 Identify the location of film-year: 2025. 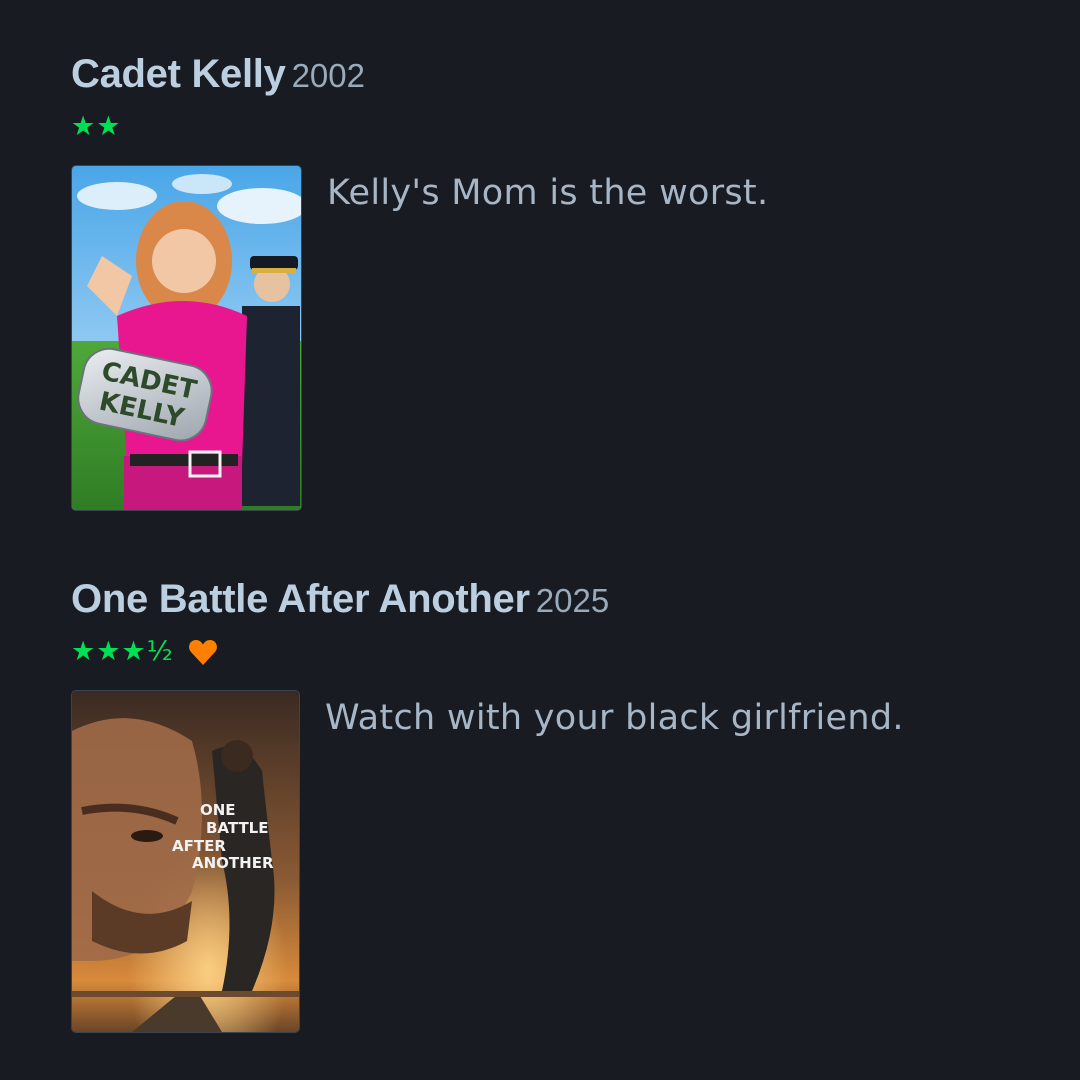
(572, 601).